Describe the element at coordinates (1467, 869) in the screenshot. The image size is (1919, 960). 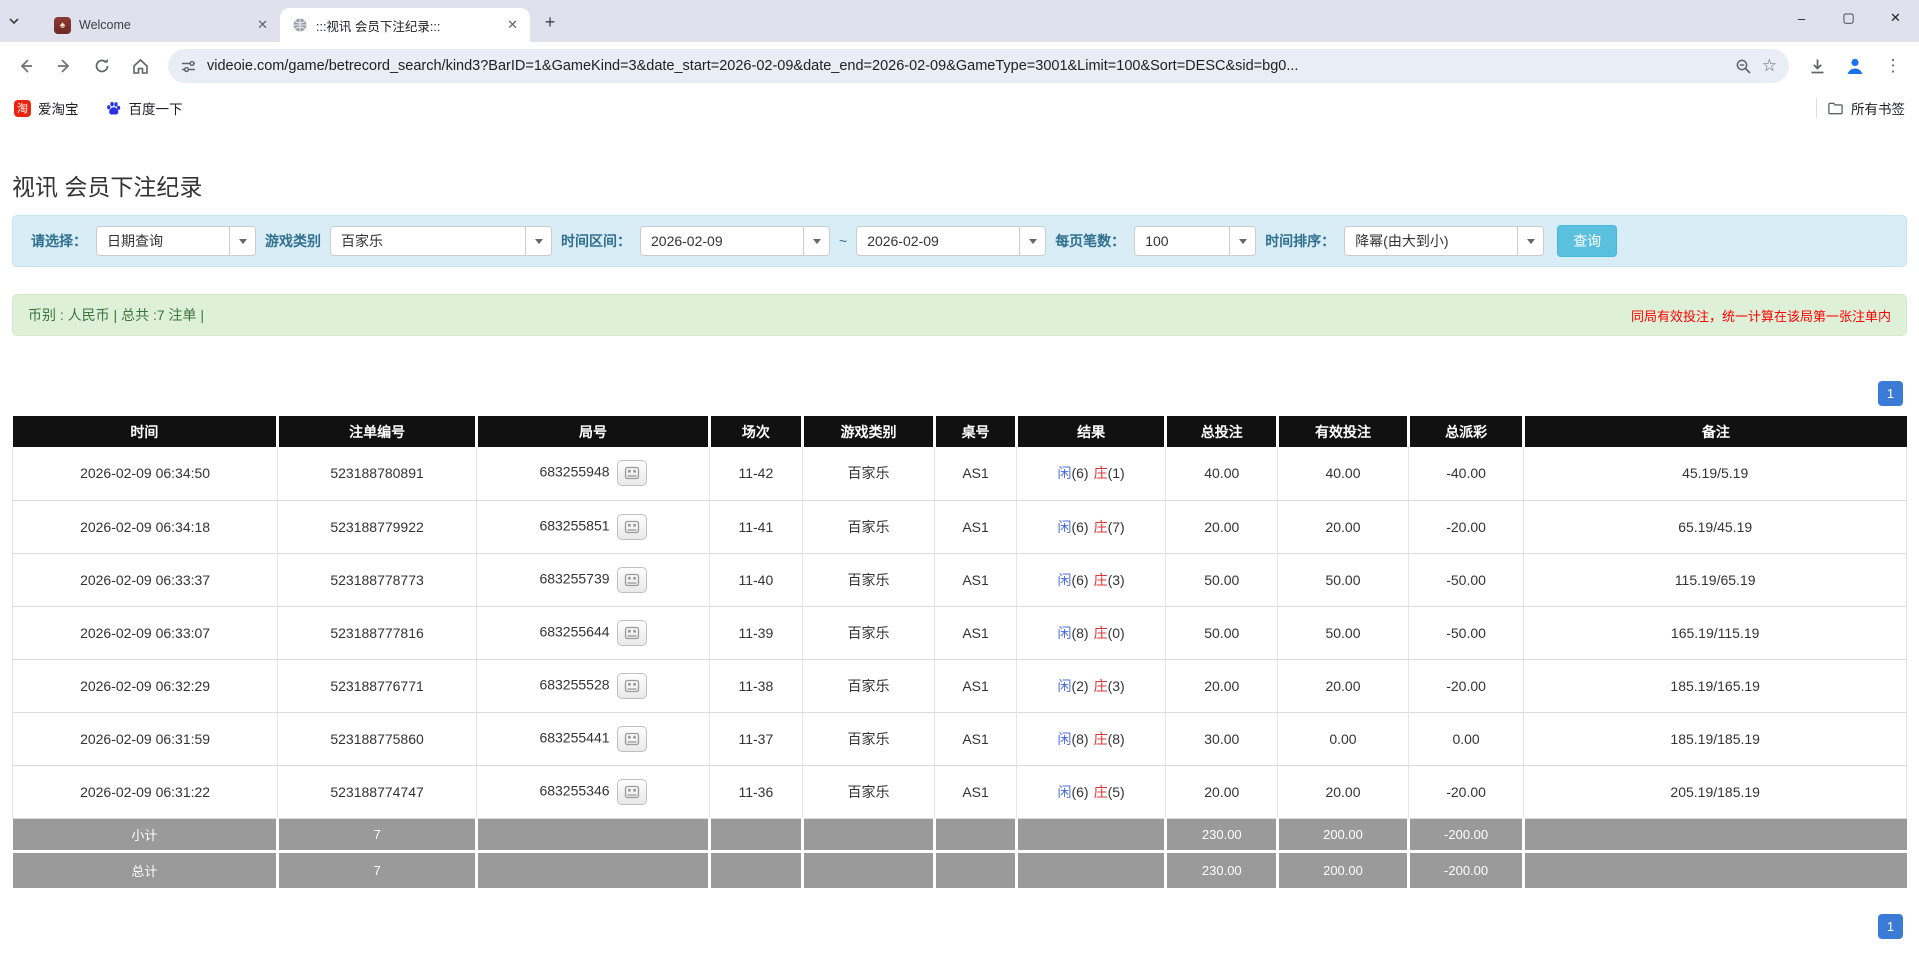
I see `total-payout: -200.00` at that location.